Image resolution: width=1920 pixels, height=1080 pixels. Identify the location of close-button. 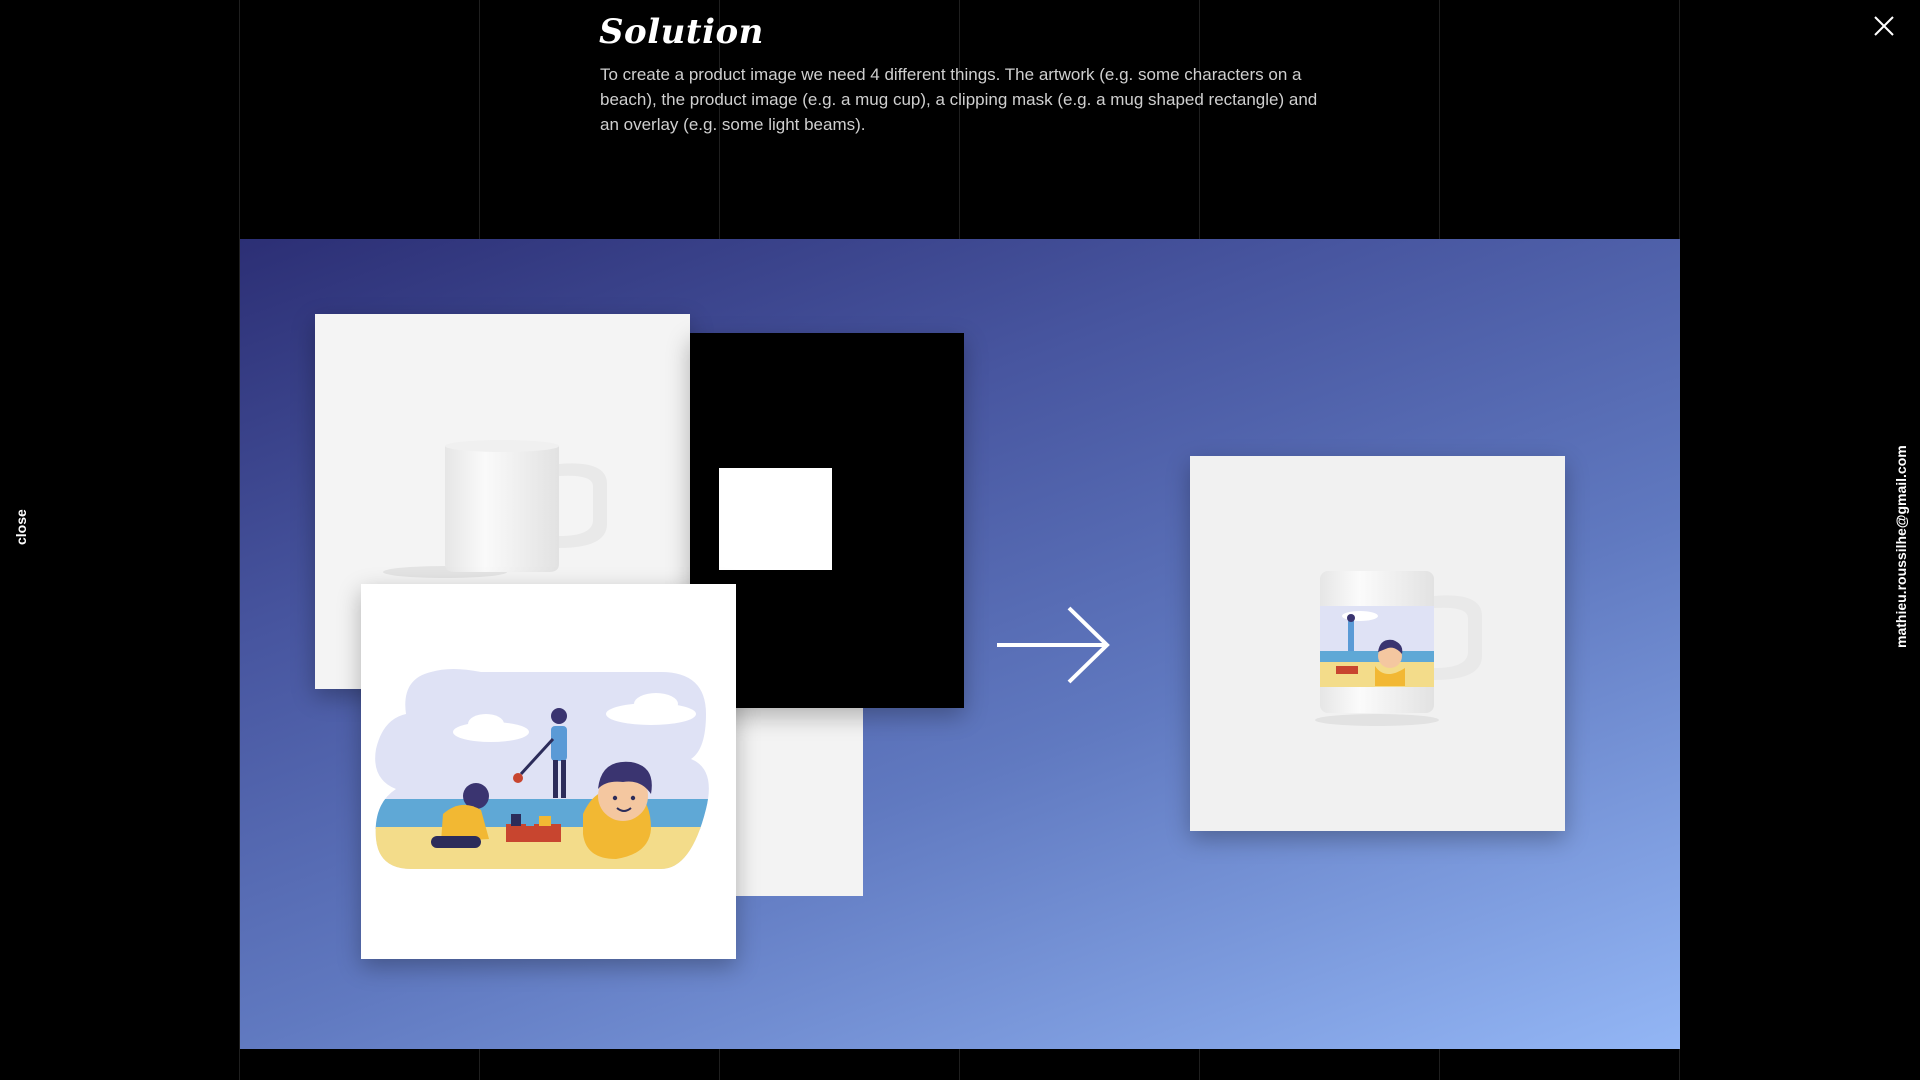
(1884, 26).